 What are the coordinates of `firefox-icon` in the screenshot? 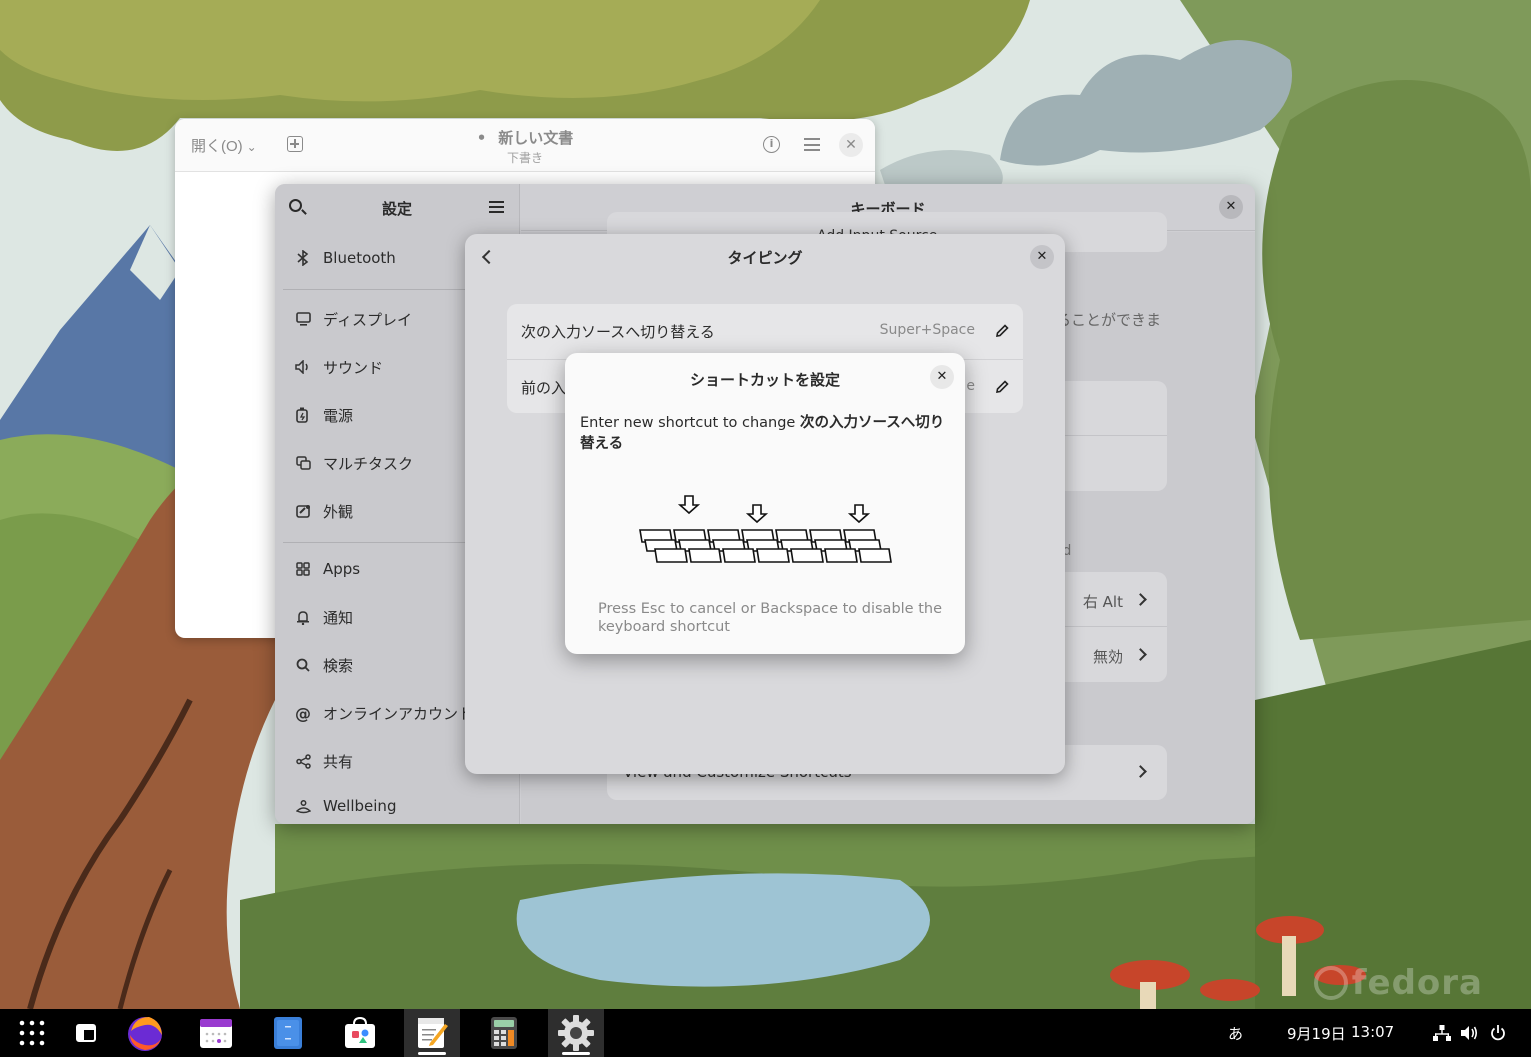 It's located at (145, 1033).